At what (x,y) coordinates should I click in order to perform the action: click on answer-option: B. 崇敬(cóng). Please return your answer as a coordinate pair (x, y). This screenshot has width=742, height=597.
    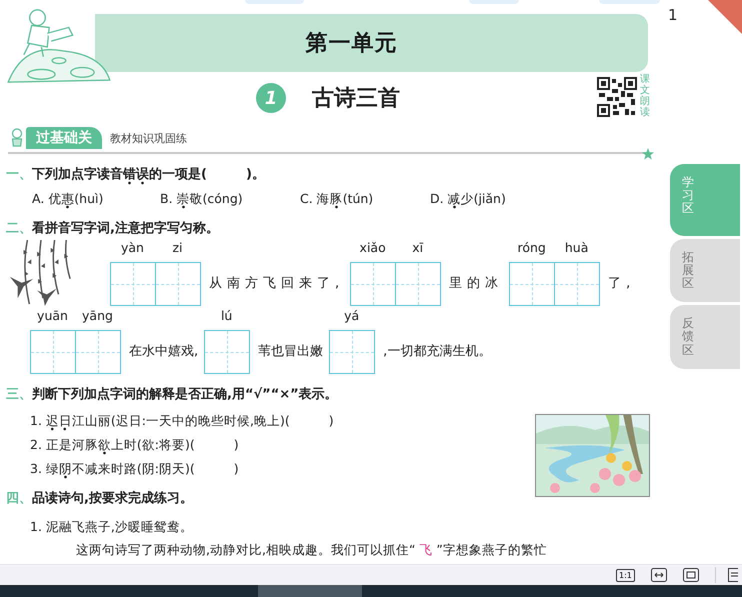
    Looking at the image, I should click on (230, 199).